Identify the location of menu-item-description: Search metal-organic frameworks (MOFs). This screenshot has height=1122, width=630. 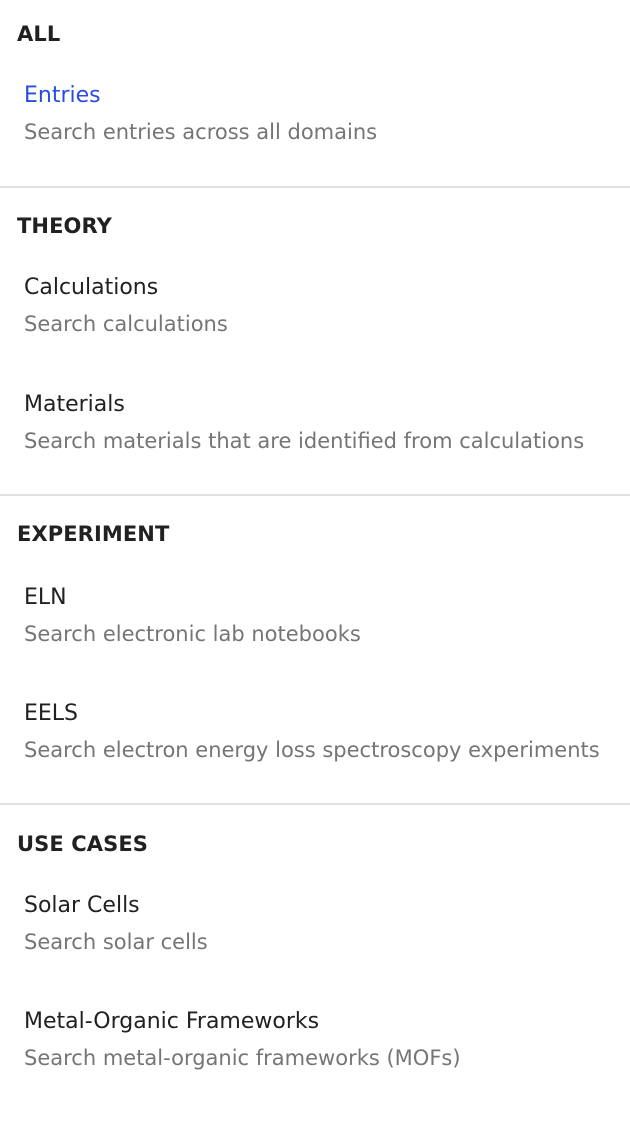
(242, 1058).